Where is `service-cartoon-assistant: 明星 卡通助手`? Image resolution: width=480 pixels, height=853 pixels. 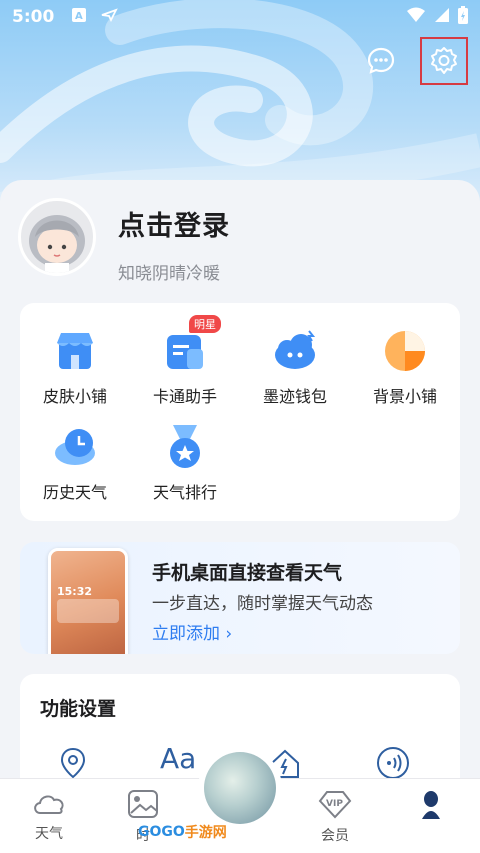
service-cartoon-assistant: 明星 卡通助手 is located at coordinates (185, 361).